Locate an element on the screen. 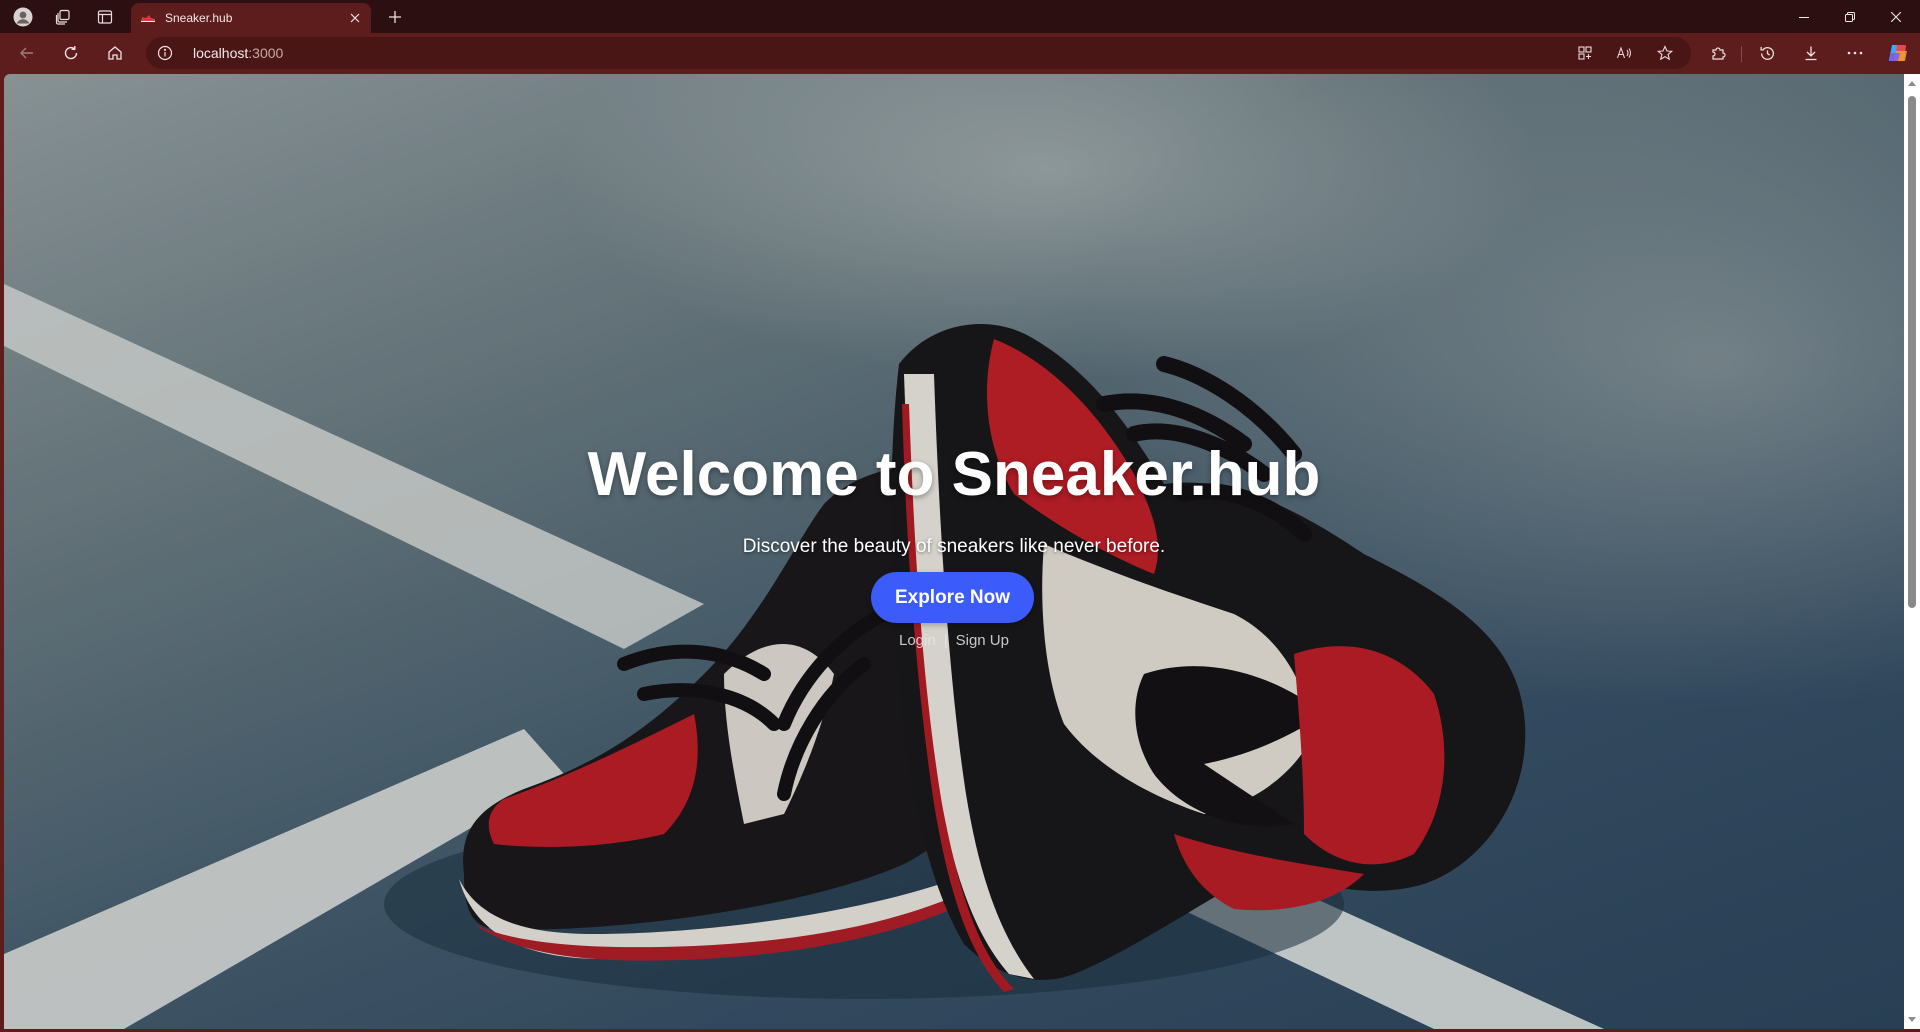 Image resolution: width=1920 pixels, height=1032 pixels. downloads-button is located at coordinates (1811, 53).